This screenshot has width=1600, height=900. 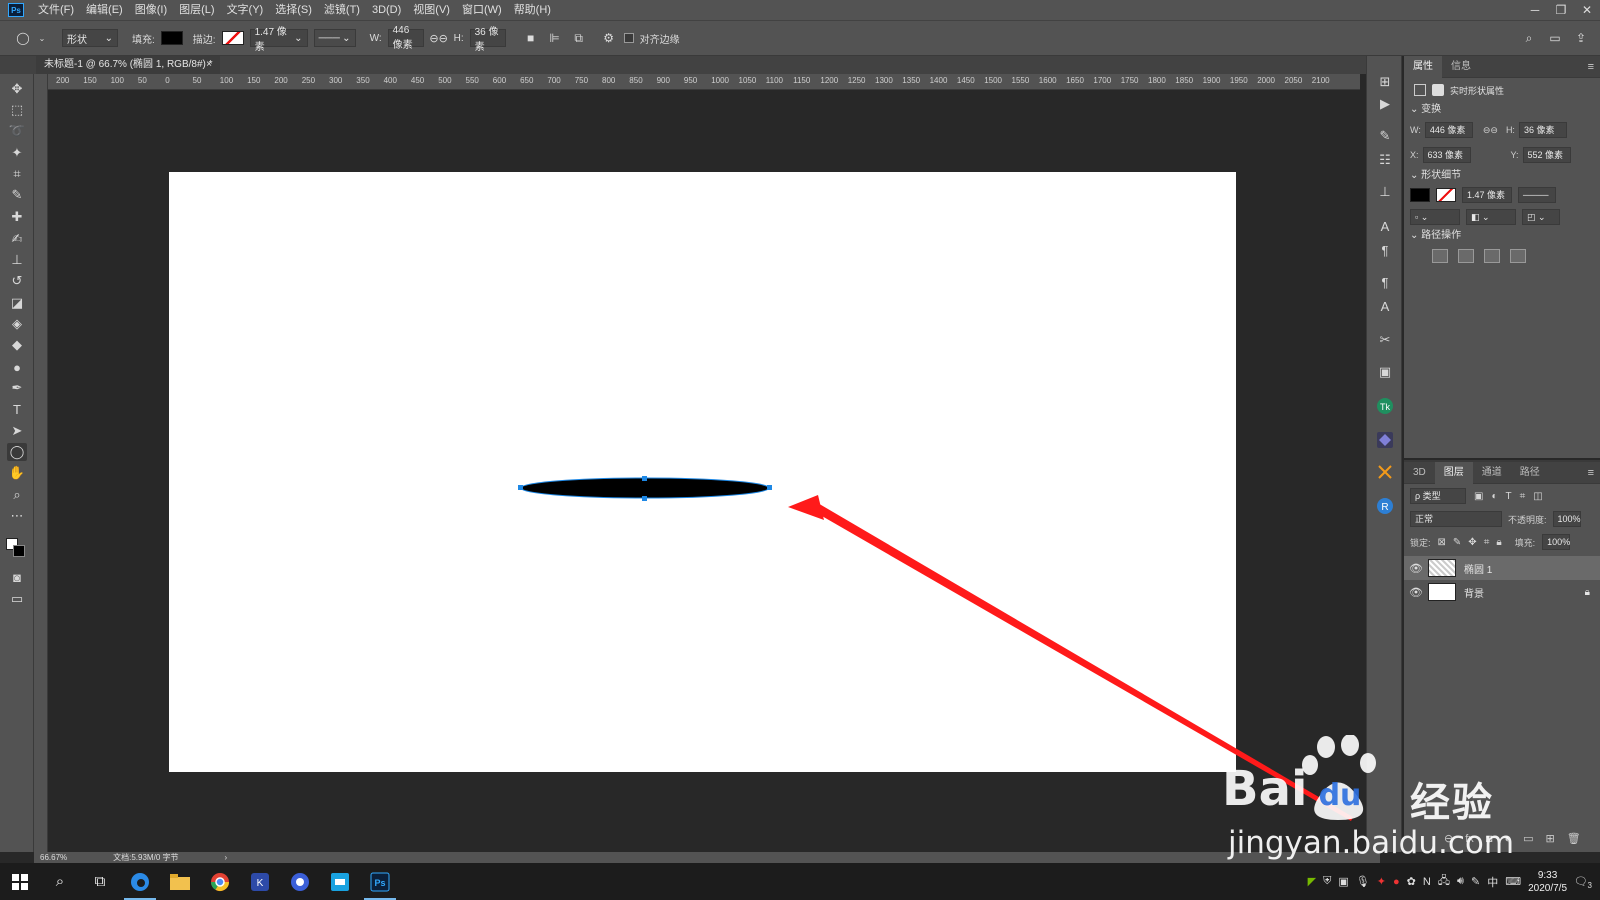 I want to click on plugin-cross-icon, so click(x=1385, y=472).